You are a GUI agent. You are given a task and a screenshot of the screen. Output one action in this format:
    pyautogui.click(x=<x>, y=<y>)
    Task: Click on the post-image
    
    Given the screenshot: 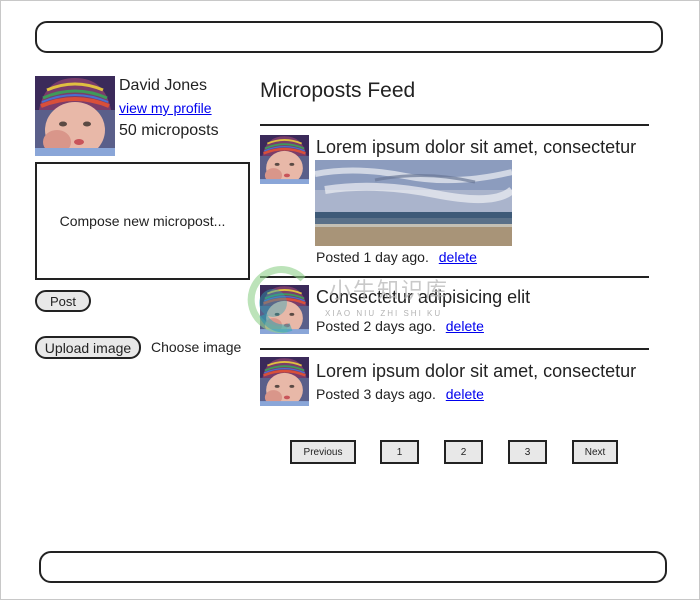 What is the action you would take?
    pyautogui.click(x=413, y=203)
    